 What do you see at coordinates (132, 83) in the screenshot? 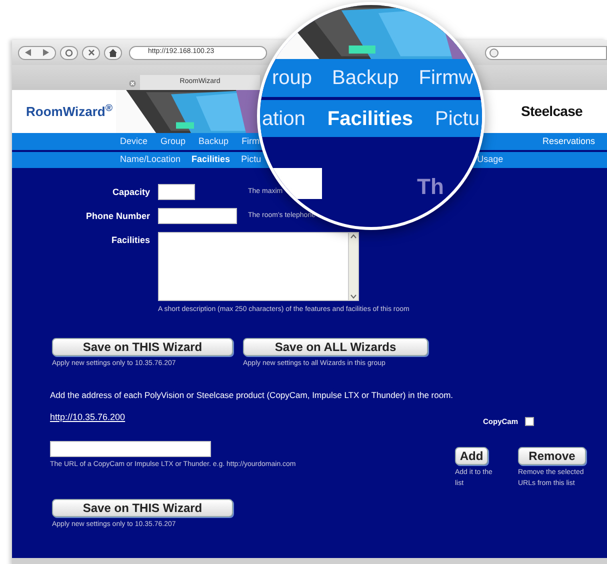
I see `close-tab-icon` at bounding box center [132, 83].